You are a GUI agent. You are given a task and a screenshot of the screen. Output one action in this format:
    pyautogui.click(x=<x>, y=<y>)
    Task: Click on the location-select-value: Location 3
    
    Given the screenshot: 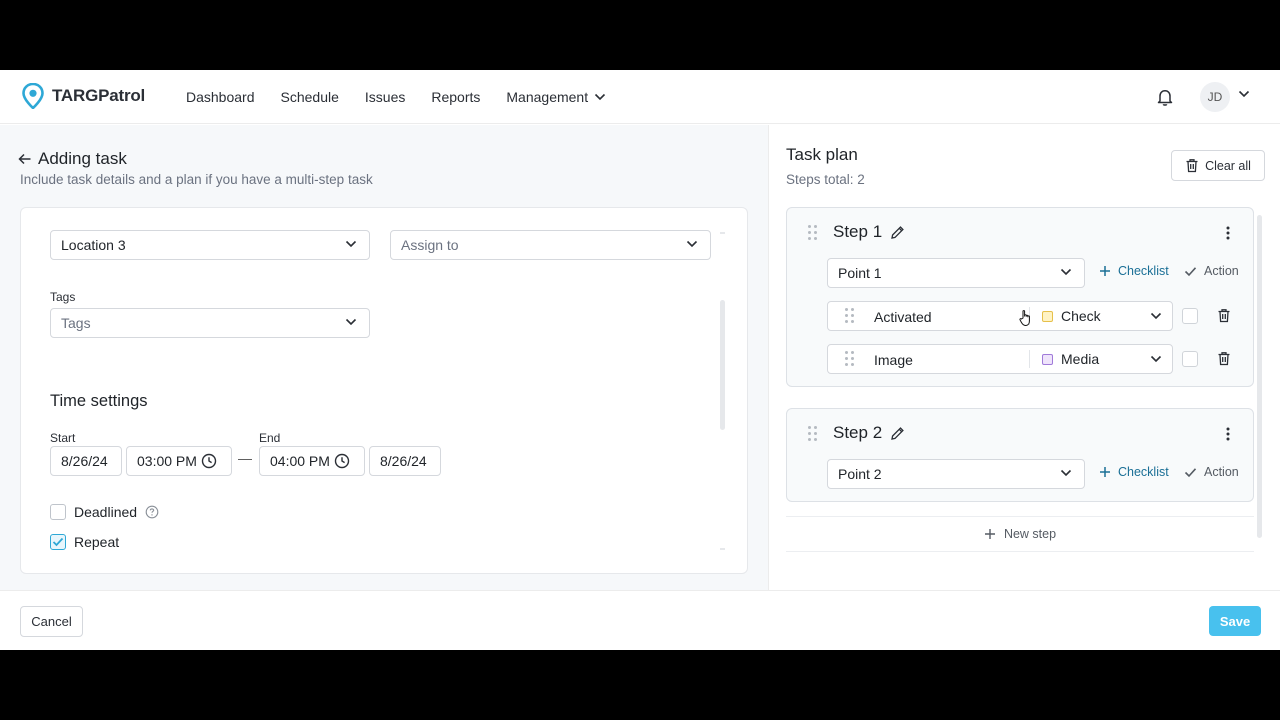 What is the action you would take?
    pyautogui.click(x=93, y=245)
    